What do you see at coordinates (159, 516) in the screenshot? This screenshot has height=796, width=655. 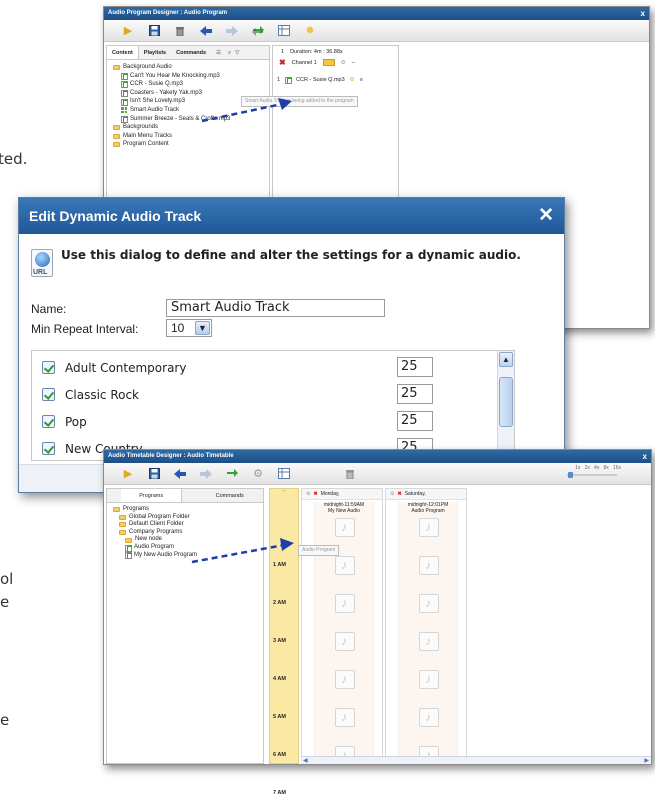 I see `tree-item-label: Global Program Folder` at bounding box center [159, 516].